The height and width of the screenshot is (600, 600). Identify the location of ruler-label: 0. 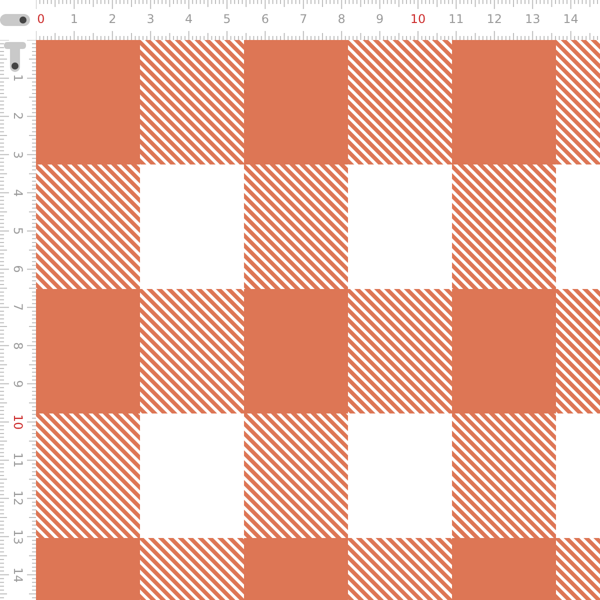
(41, 19).